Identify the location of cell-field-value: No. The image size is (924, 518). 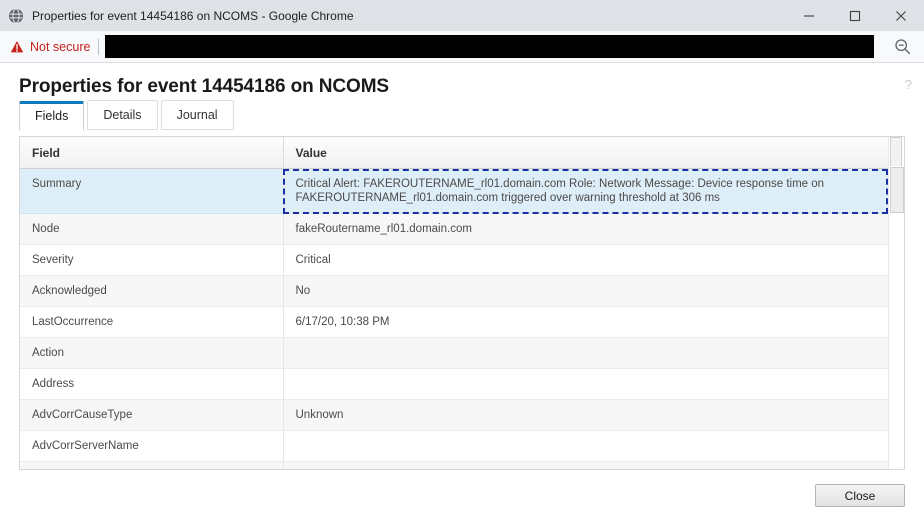
(585, 291).